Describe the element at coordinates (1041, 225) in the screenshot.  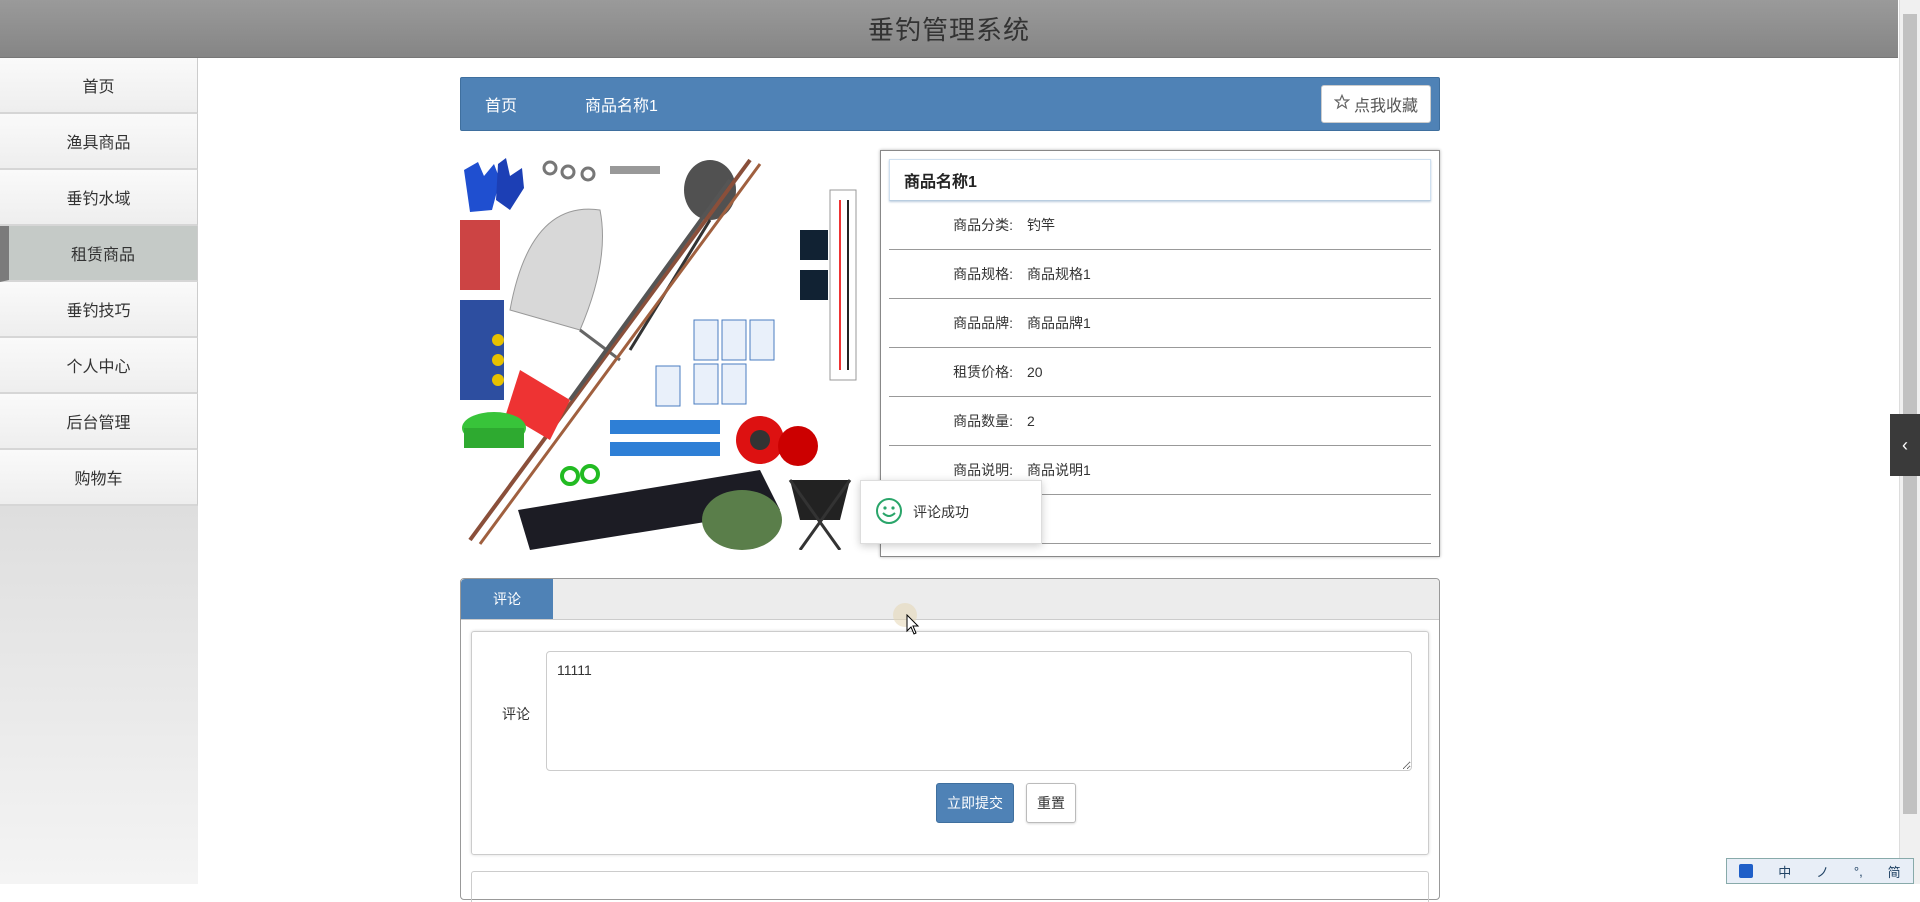
I see `info-value: 钓竿` at that location.